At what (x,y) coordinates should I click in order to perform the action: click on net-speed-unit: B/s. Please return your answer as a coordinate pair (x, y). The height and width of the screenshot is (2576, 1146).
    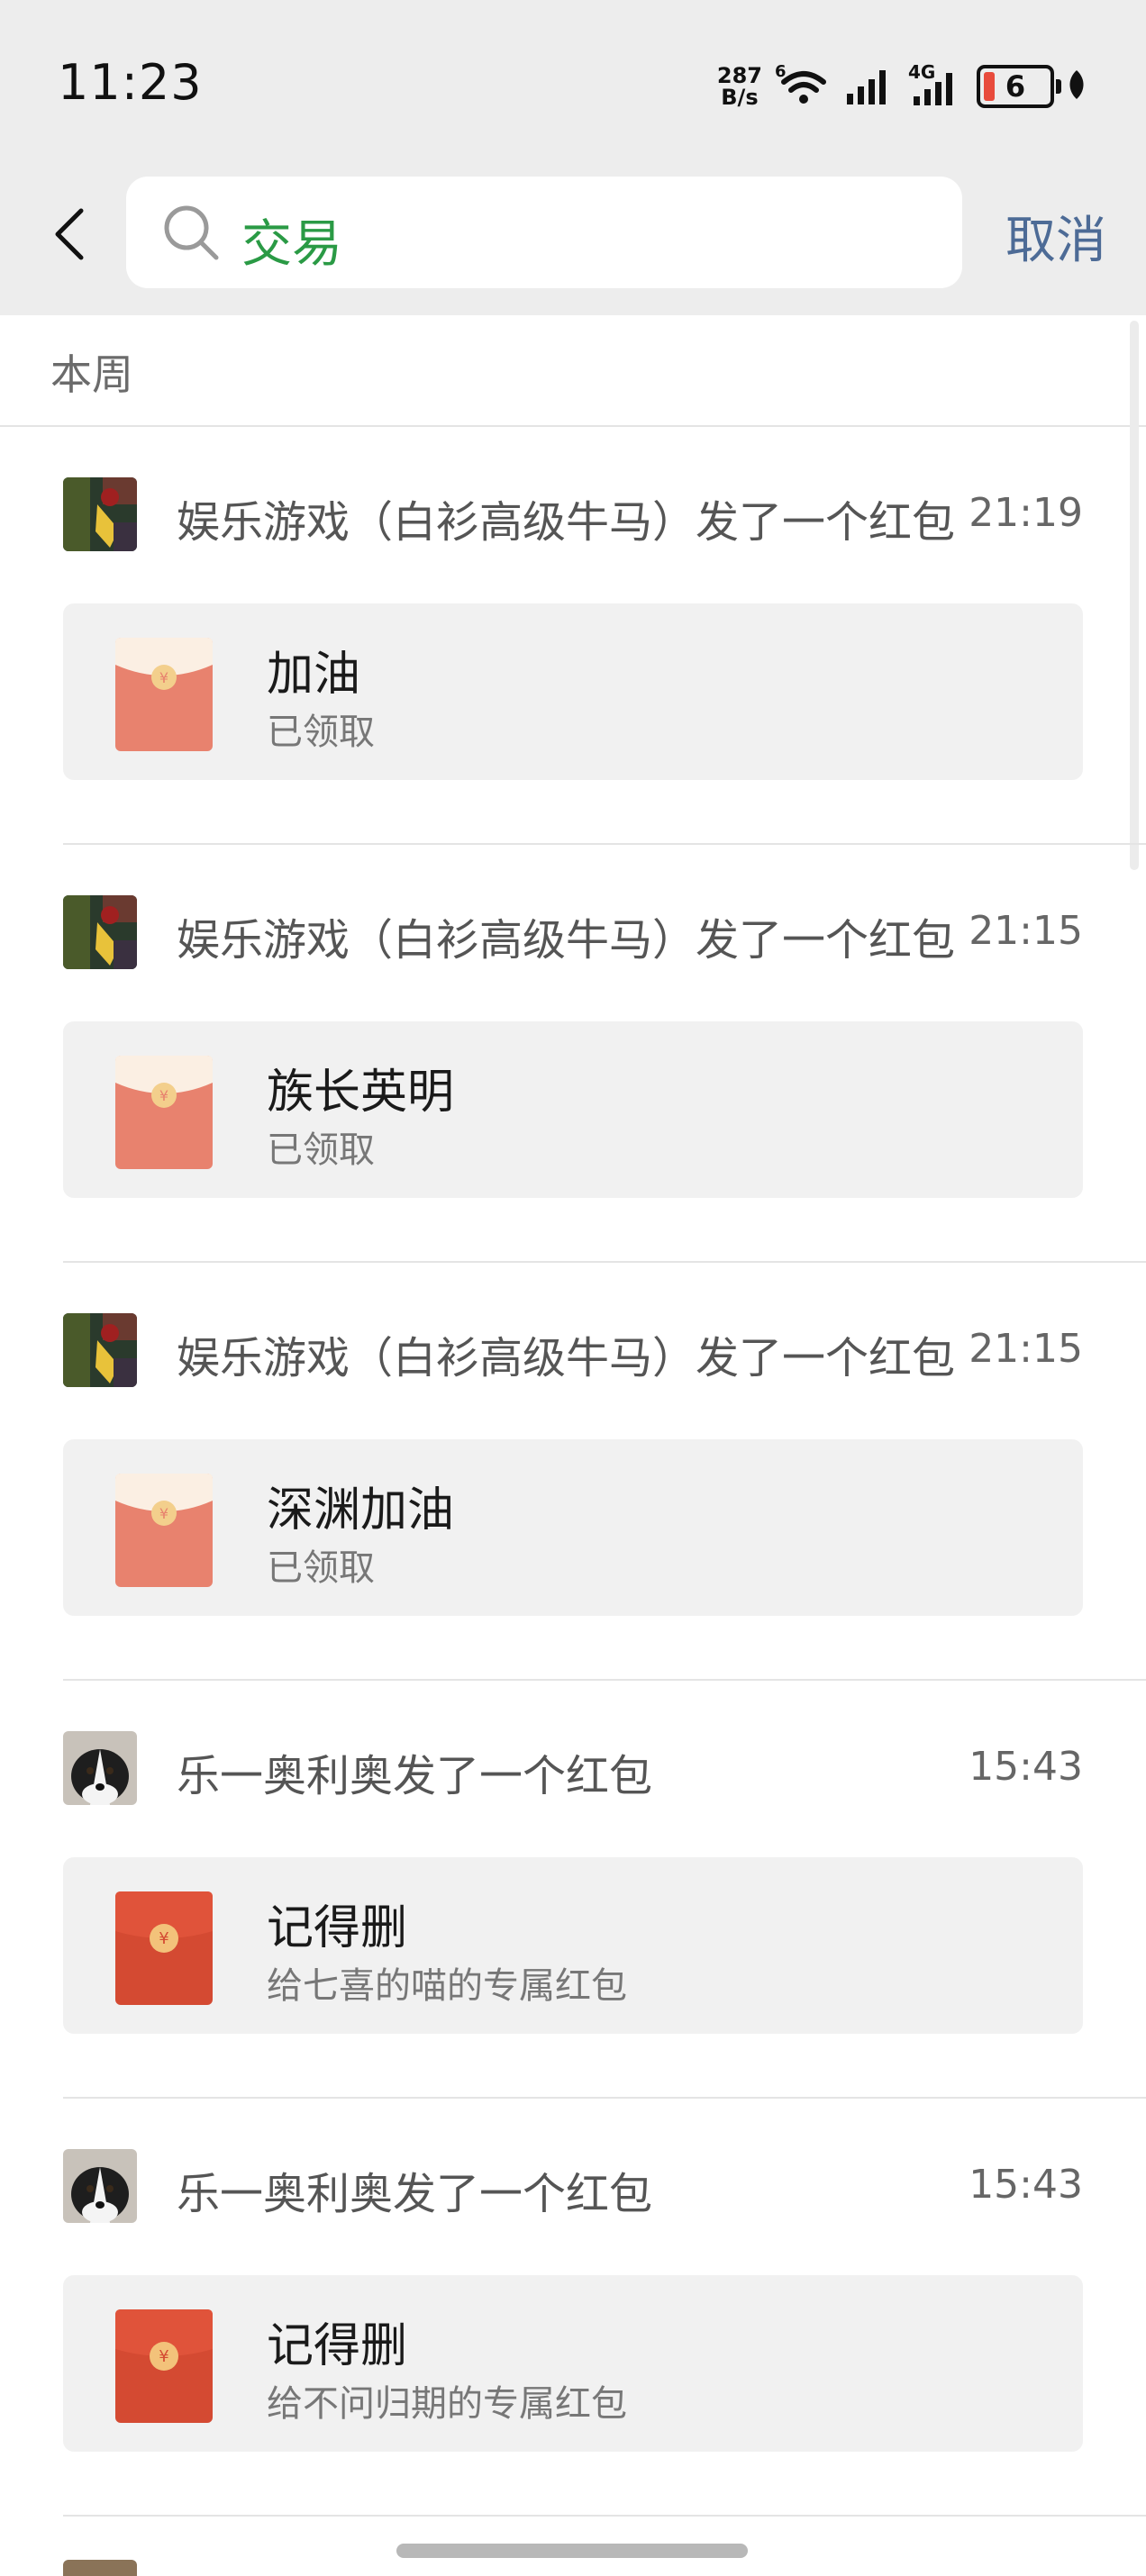
    Looking at the image, I should click on (740, 97).